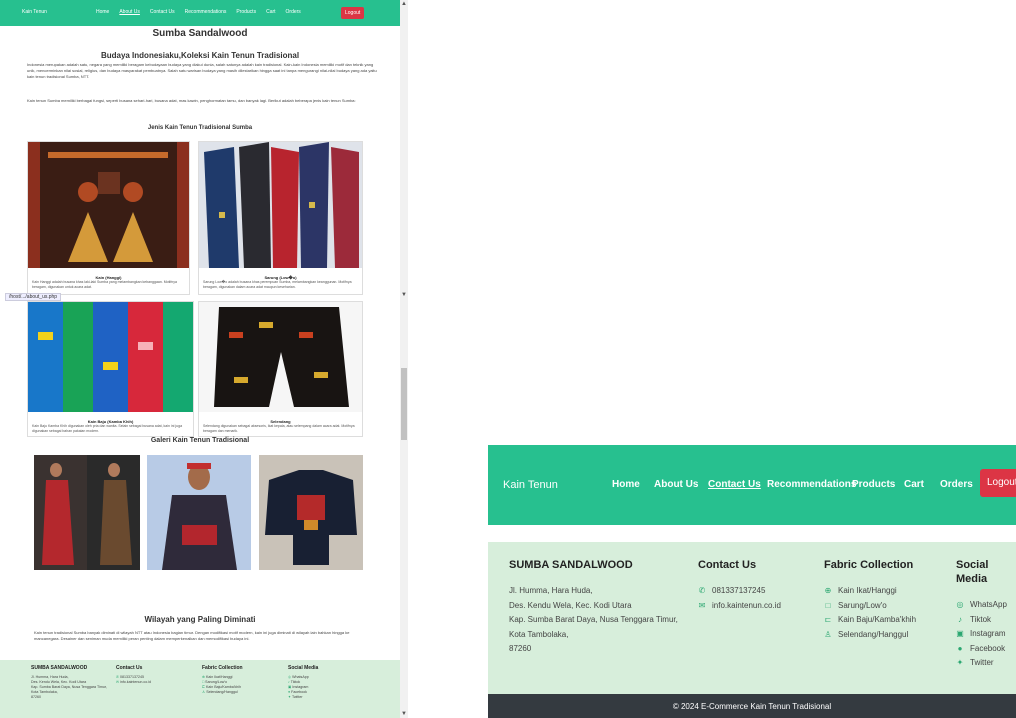 This screenshot has height=718, width=1016. What do you see at coordinates (59, 668) in the screenshot?
I see `footer-small-brand-title: SUMBA SANDALWOOD` at bounding box center [59, 668].